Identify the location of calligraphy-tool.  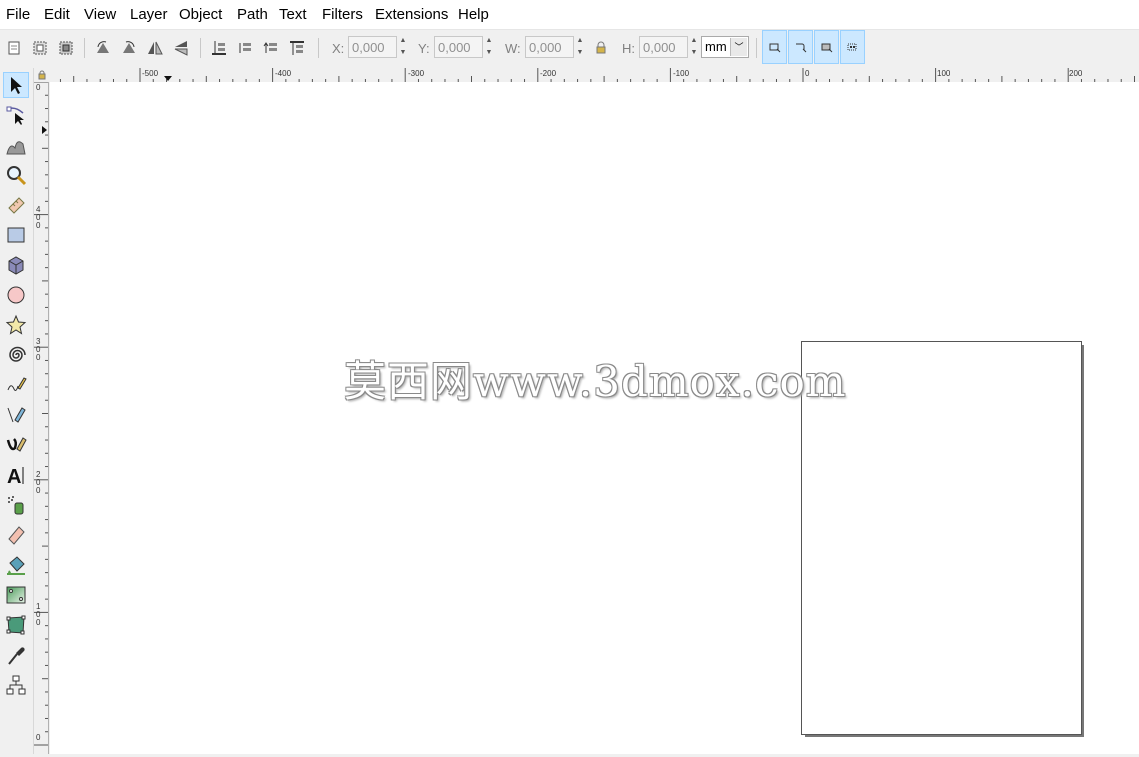
(16, 445).